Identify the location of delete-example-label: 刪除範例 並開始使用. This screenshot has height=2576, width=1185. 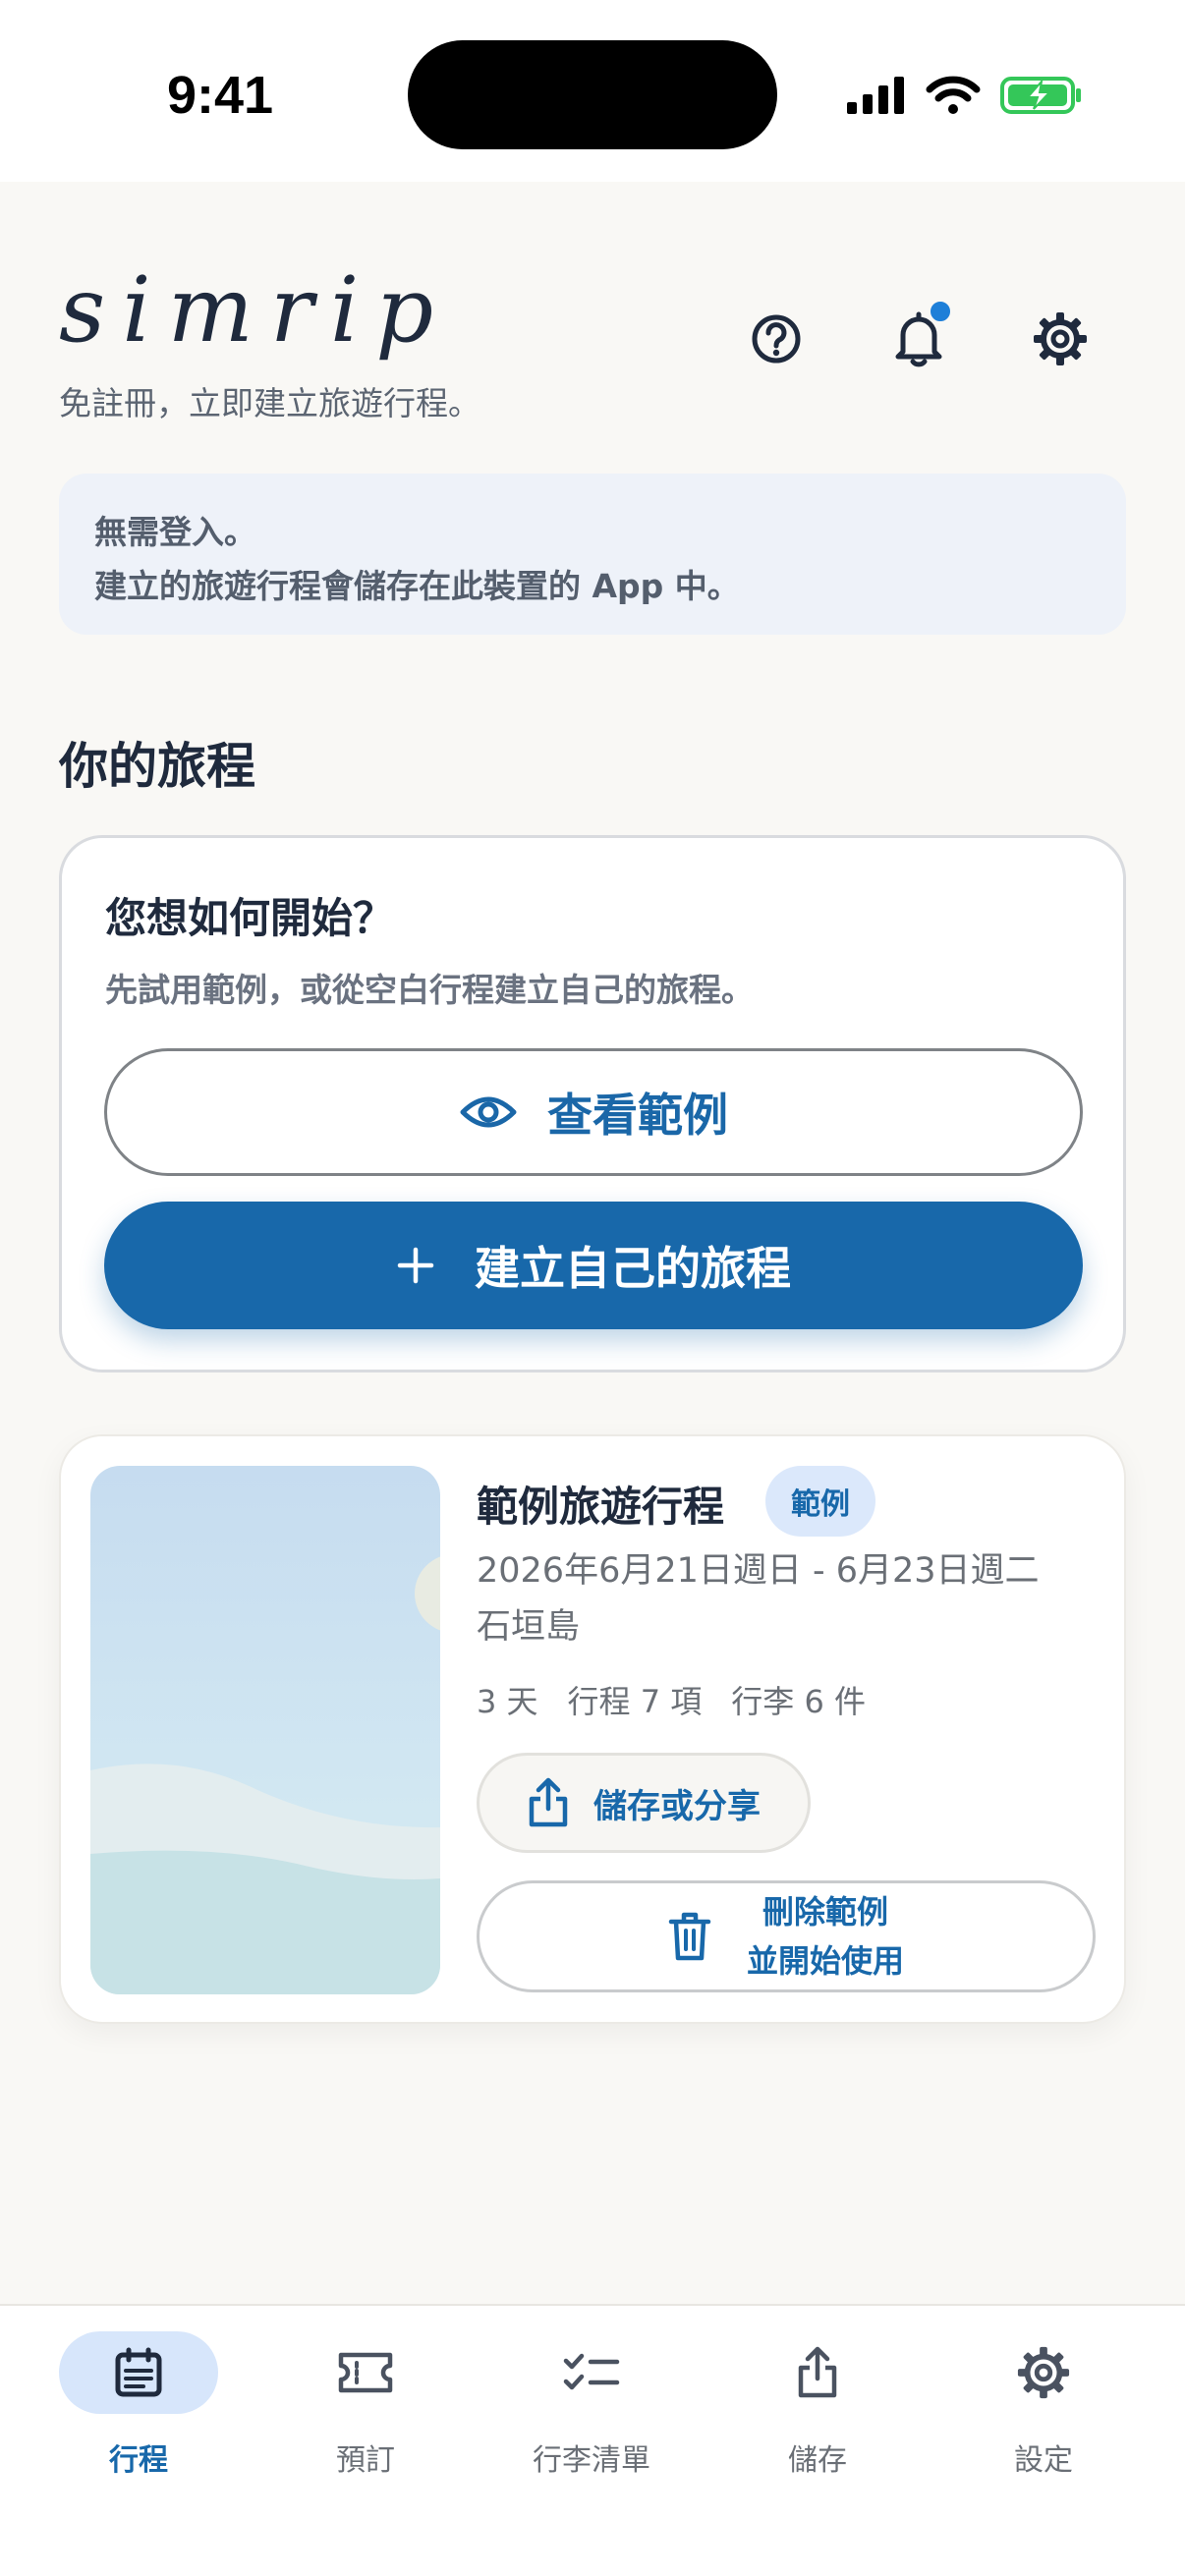
(826, 1936).